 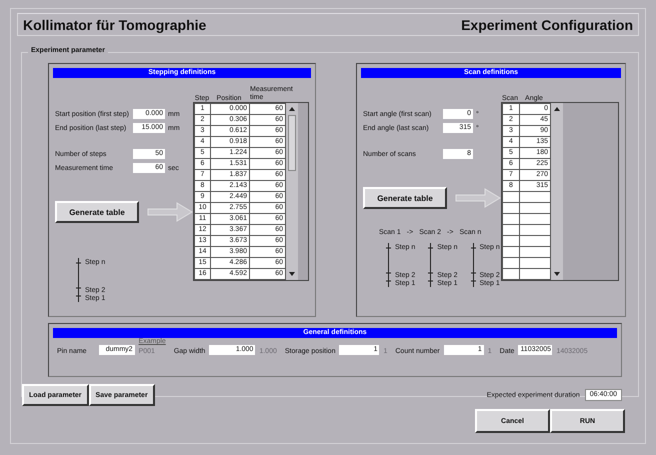 What do you see at coordinates (114, 24) in the screenshot?
I see `app-title: Kollimator für Tomographie` at bounding box center [114, 24].